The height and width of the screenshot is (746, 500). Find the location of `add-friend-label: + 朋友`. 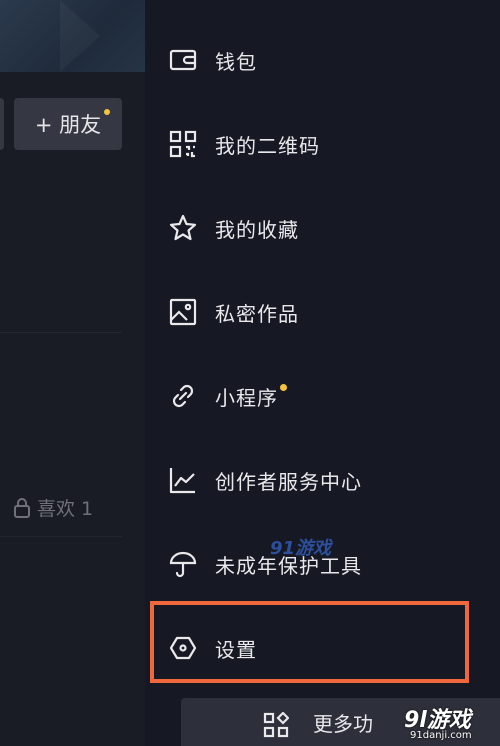

add-friend-label: + 朋友 is located at coordinates (68, 125).